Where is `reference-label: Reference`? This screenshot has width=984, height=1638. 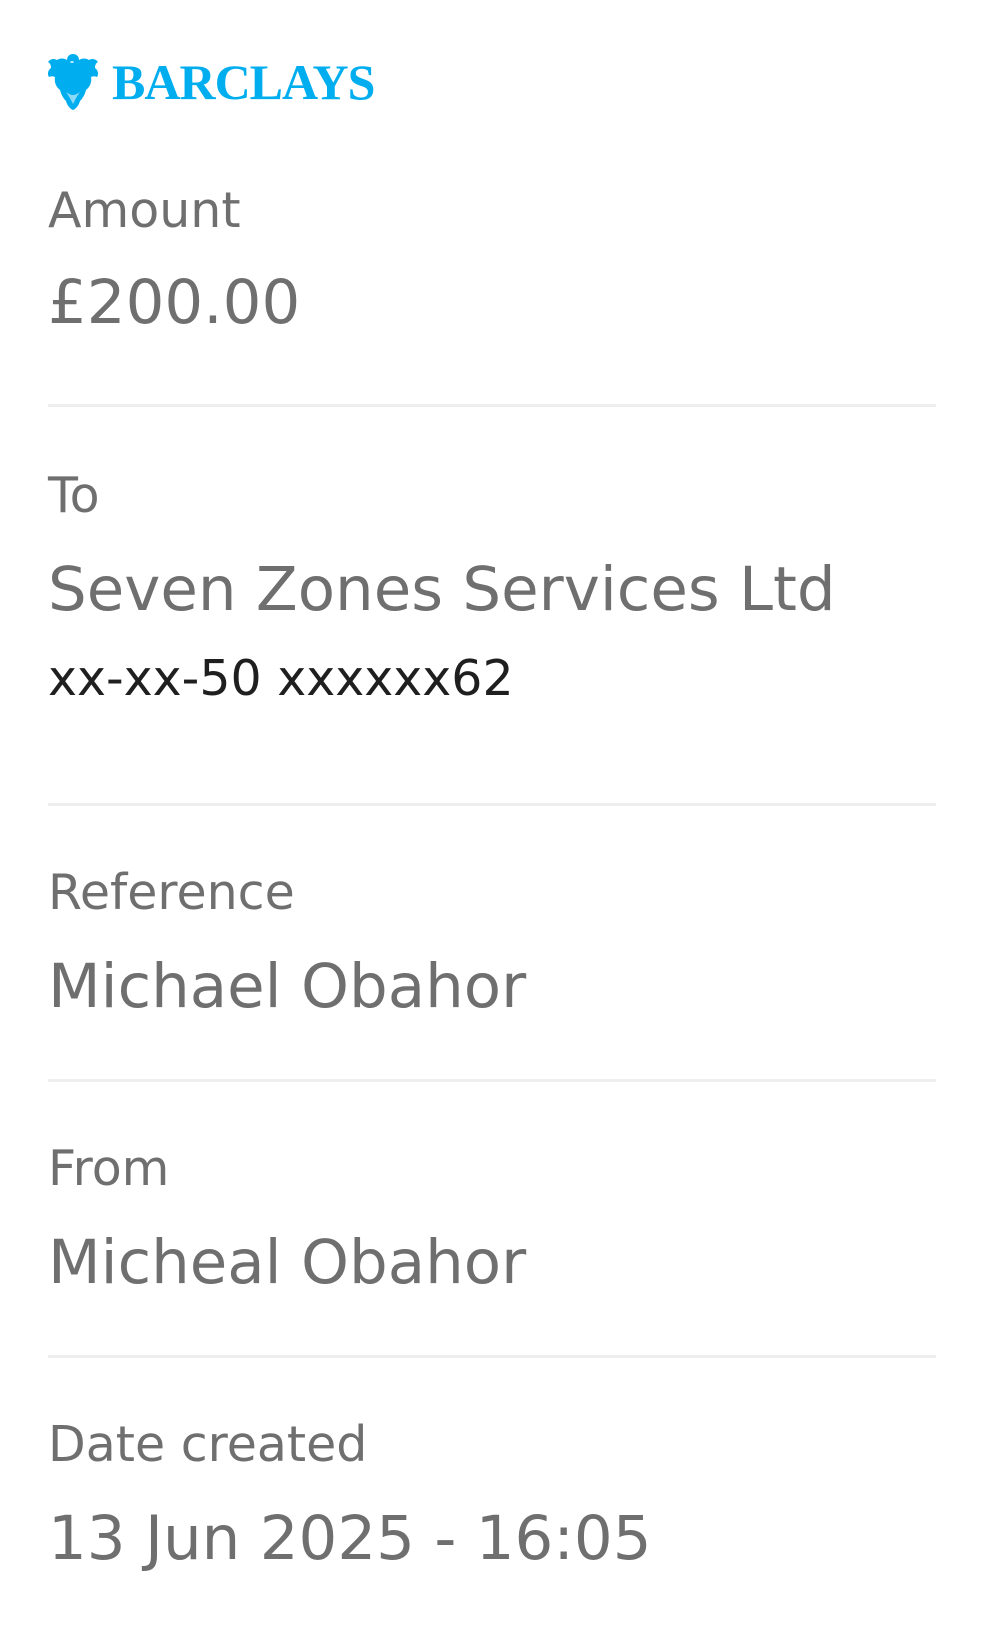 reference-label: Reference is located at coordinates (171, 892).